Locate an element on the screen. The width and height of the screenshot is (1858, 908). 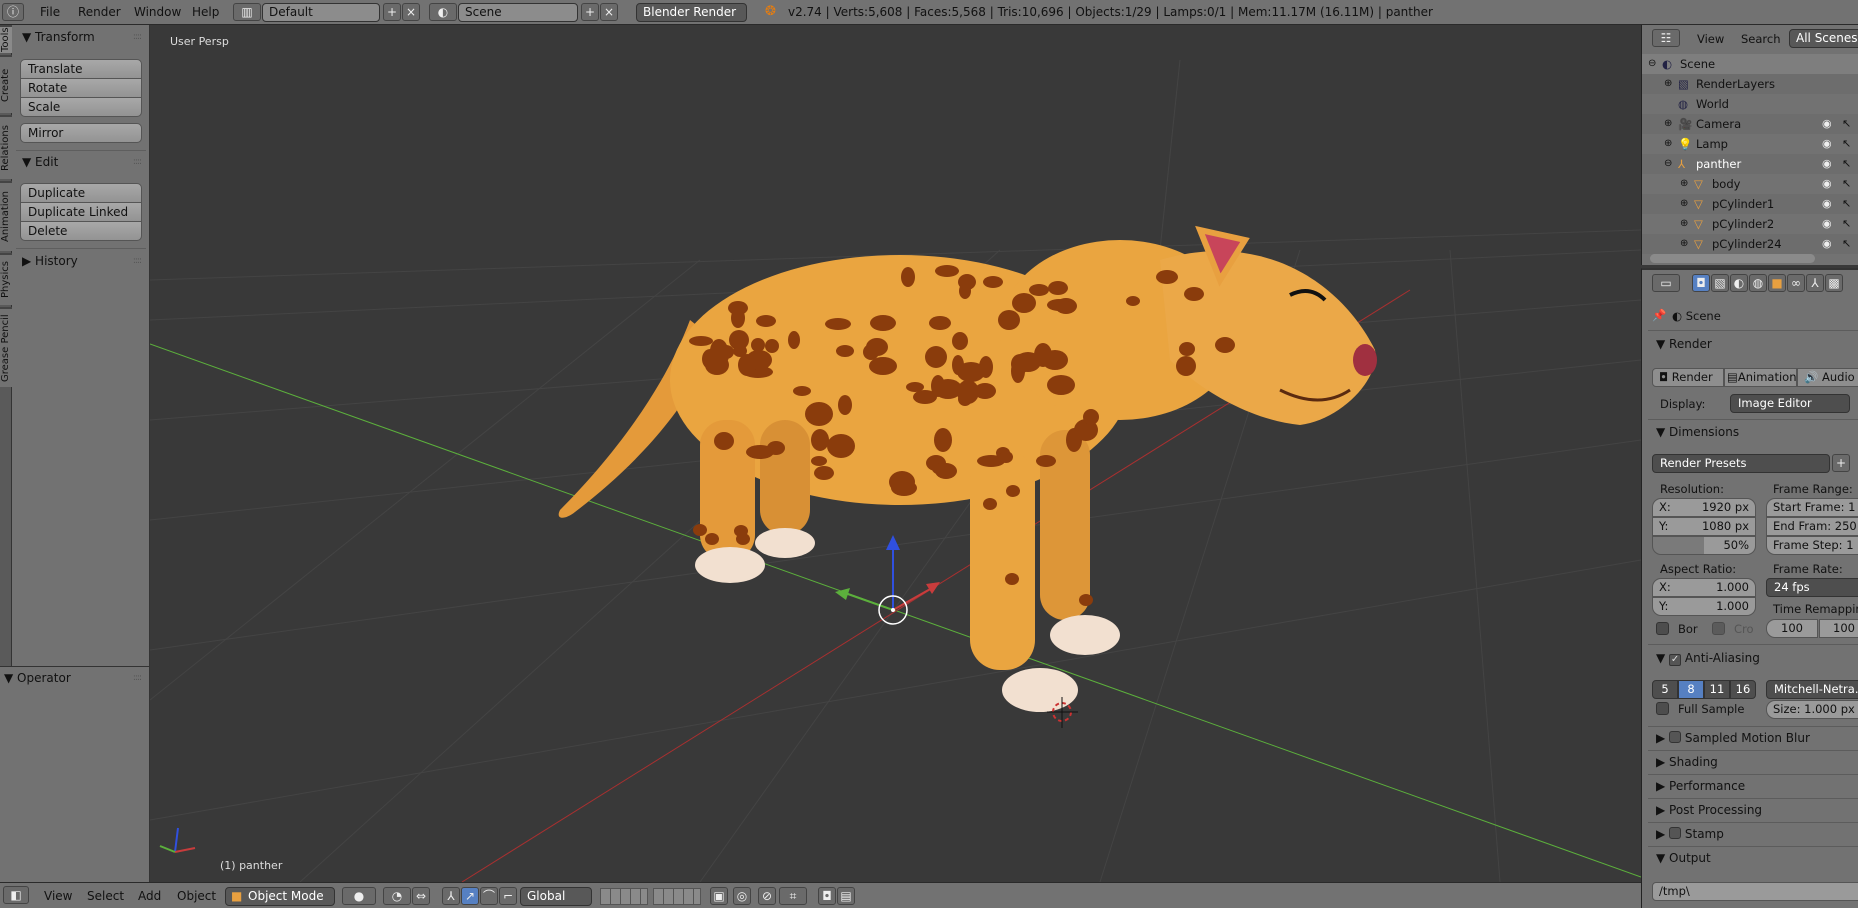
tab-relations: Relations is located at coordinates (6, 147).